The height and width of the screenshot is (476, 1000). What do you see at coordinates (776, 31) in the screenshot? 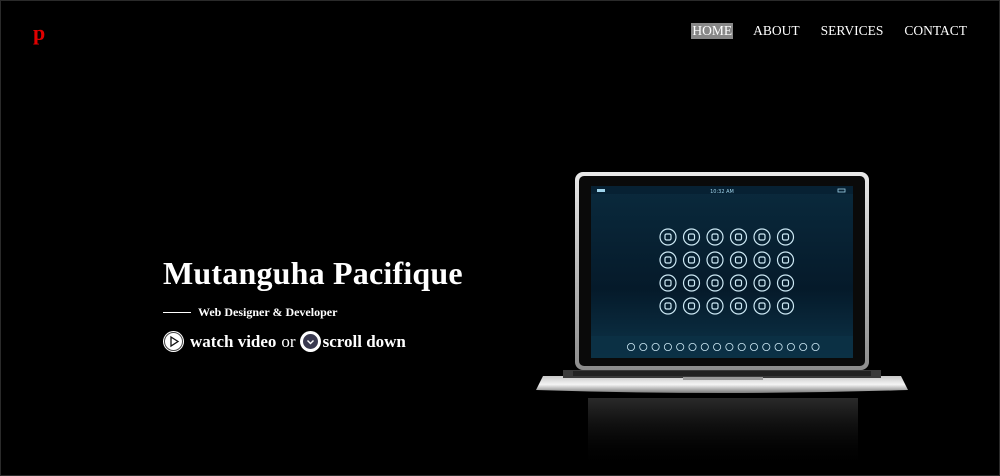
I see `nav-about: ABOUT` at bounding box center [776, 31].